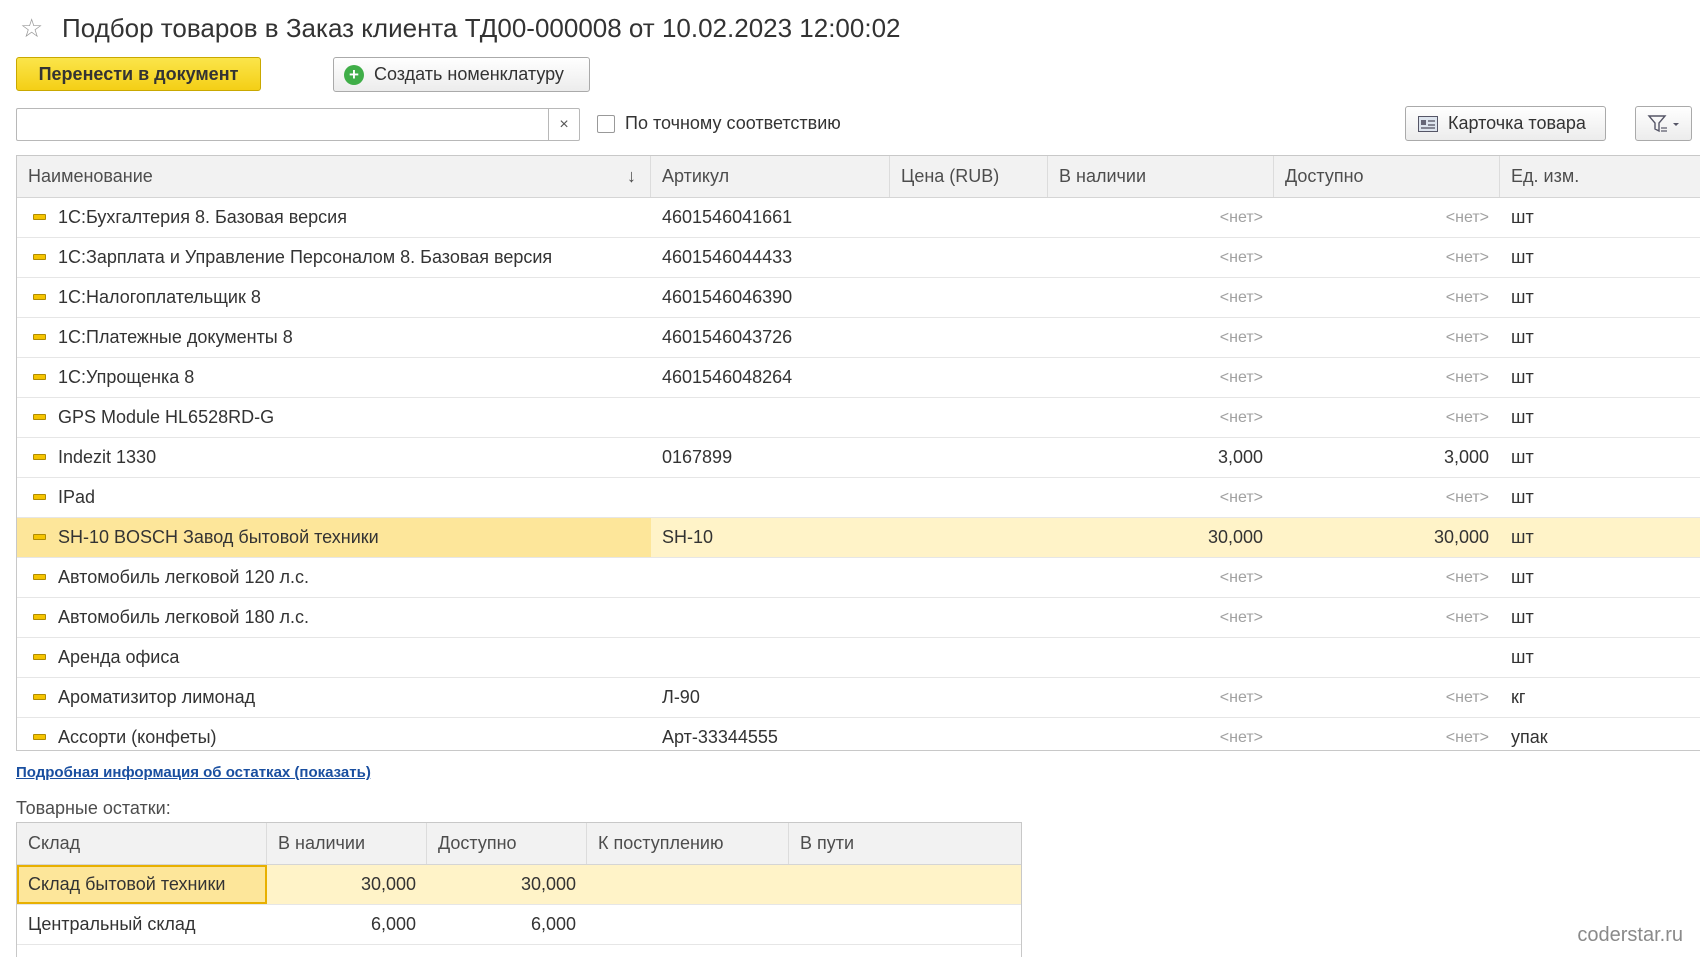 The image size is (1700, 957). I want to click on table-row: GPS Module HL6528RD-G <нет> <нет> шт, so click(858, 418).